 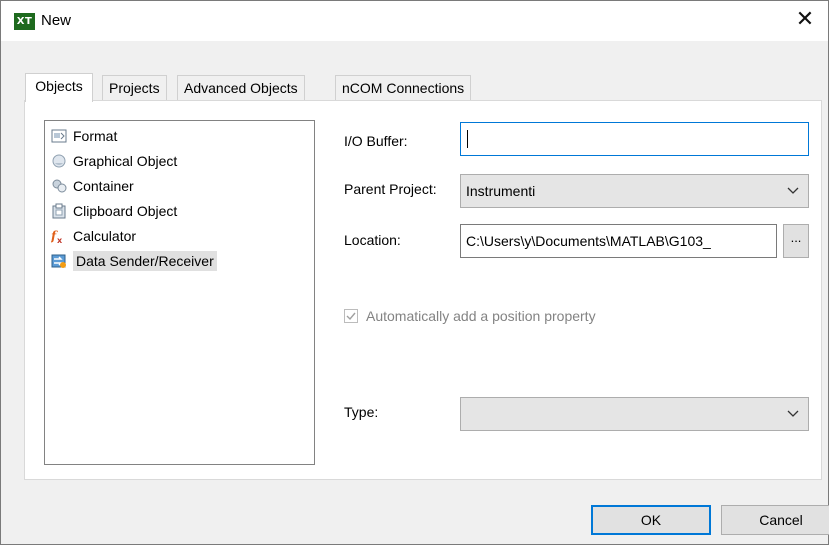 What do you see at coordinates (467, 139) in the screenshot?
I see `text-caret` at bounding box center [467, 139].